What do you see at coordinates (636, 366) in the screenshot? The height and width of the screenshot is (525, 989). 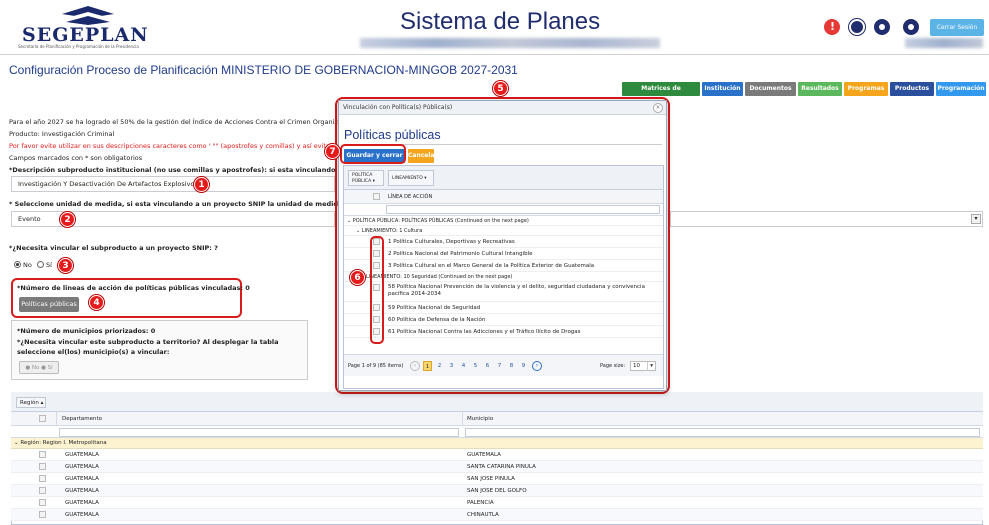 I see `page-size-value: 10` at bounding box center [636, 366].